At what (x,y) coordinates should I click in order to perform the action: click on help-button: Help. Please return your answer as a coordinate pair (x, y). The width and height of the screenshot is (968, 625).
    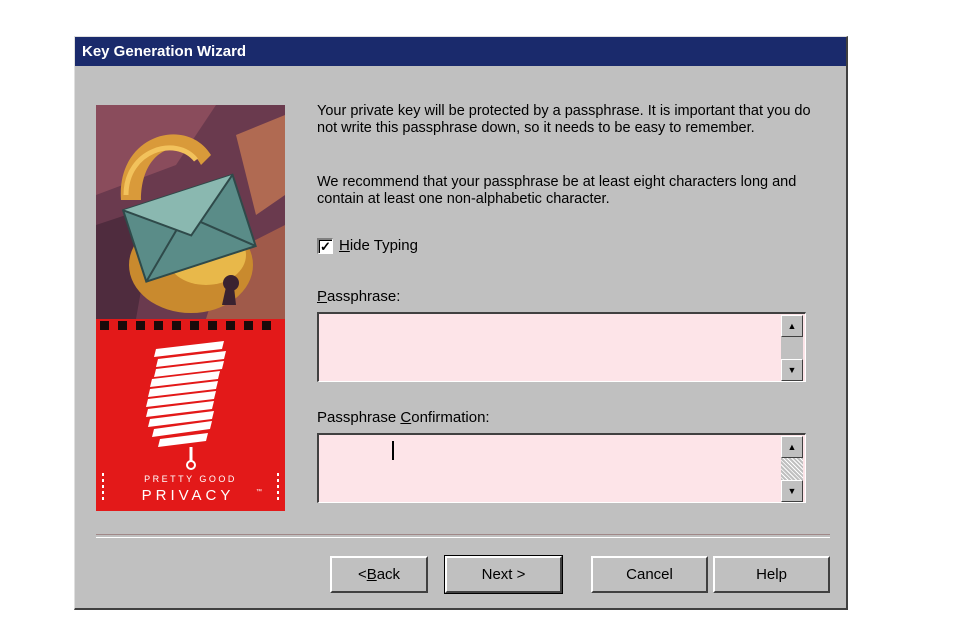
    Looking at the image, I should click on (771, 574).